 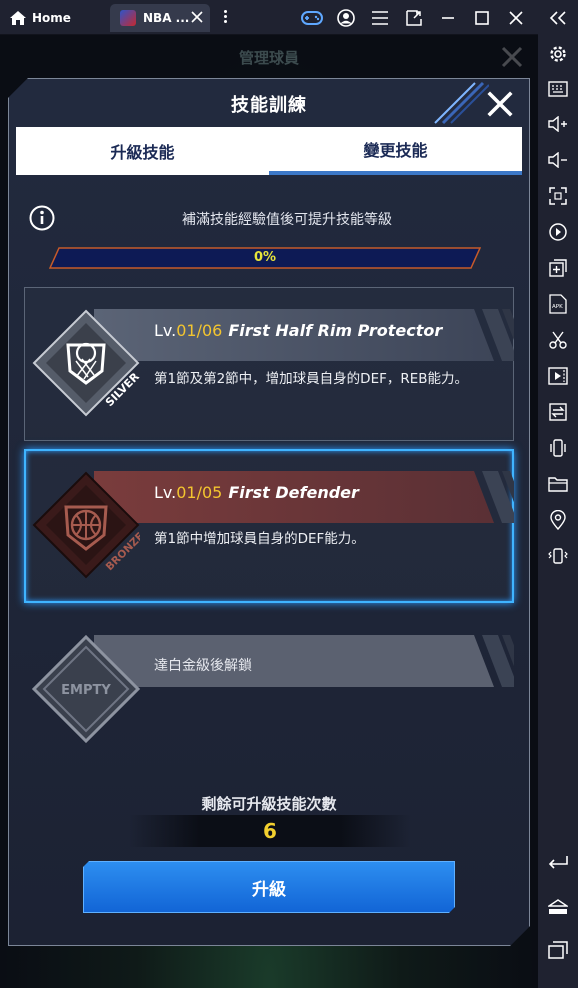 What do you see at coordinates (269, 887) in the screenshot?
I see `upgrade-button: 升級` at bounding box center [269, 887].